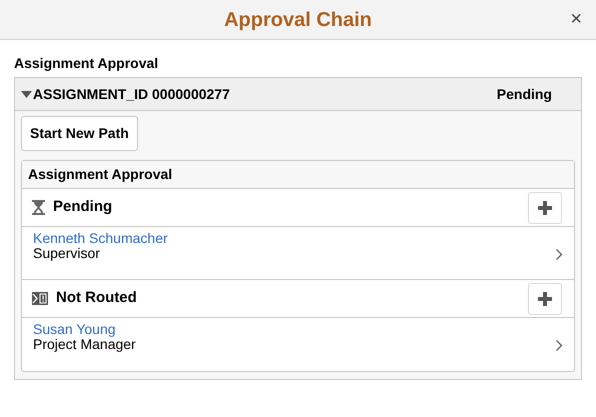 This screenshot has width=596, height=417. What do you see at coordinates (38, 207) in the screenshot?
I see `hourglass-icon` at bounding box center [38, 207].